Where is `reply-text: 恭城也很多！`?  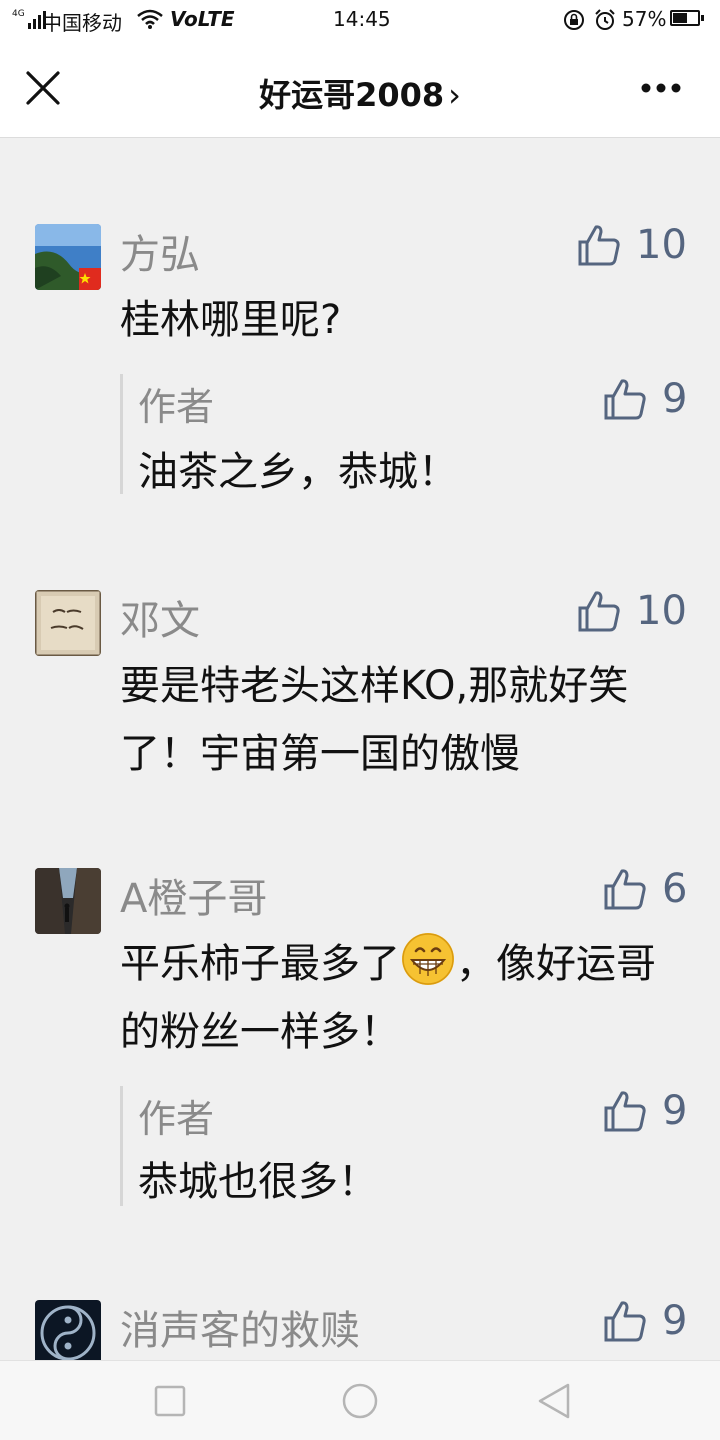 reply-text: 恭城也很多！ is located at coordinates (258, 1182).